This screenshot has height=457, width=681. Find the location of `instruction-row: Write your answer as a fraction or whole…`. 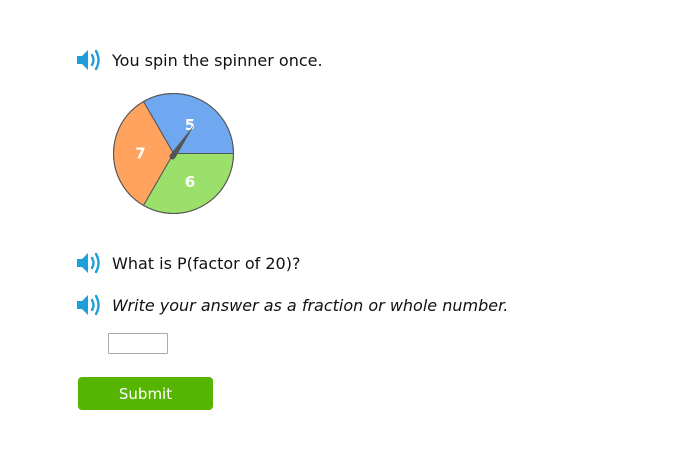

instruction-row: Write your answer as a fraction or whole… is located at coordinates (291, 305).